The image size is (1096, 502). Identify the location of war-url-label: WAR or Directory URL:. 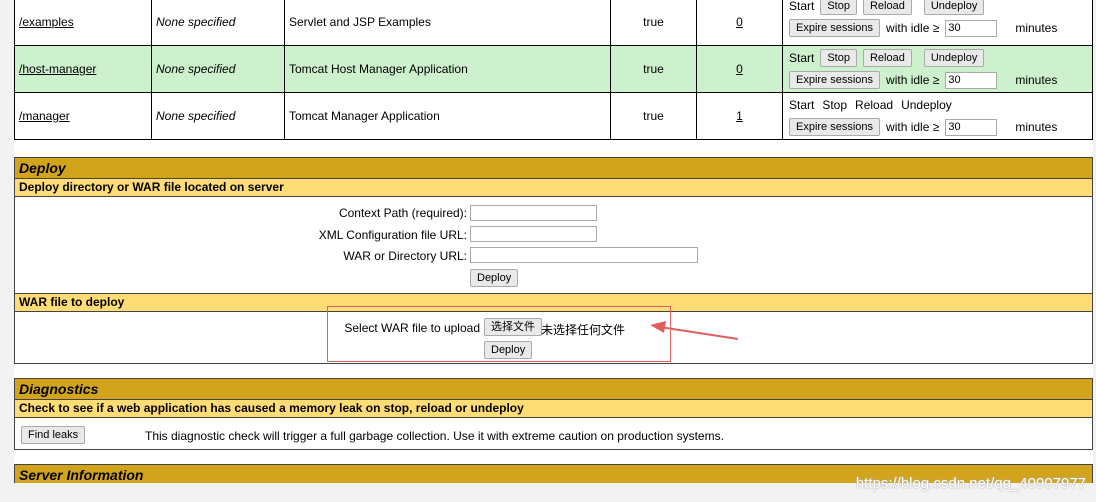
(405, 256).